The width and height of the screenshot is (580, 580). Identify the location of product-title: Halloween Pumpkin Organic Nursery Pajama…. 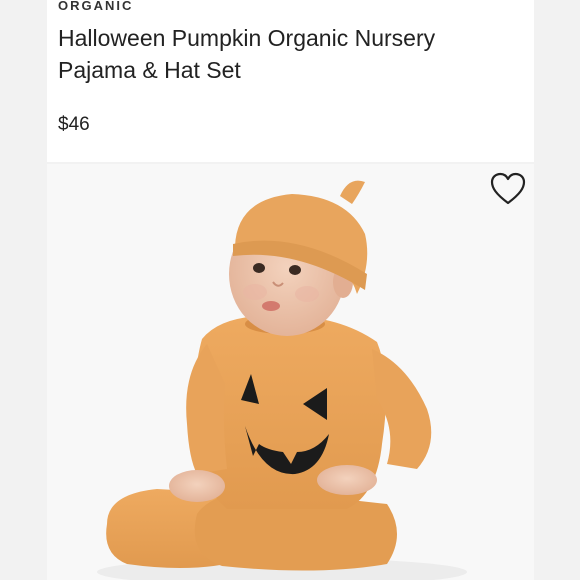
(247, 54).